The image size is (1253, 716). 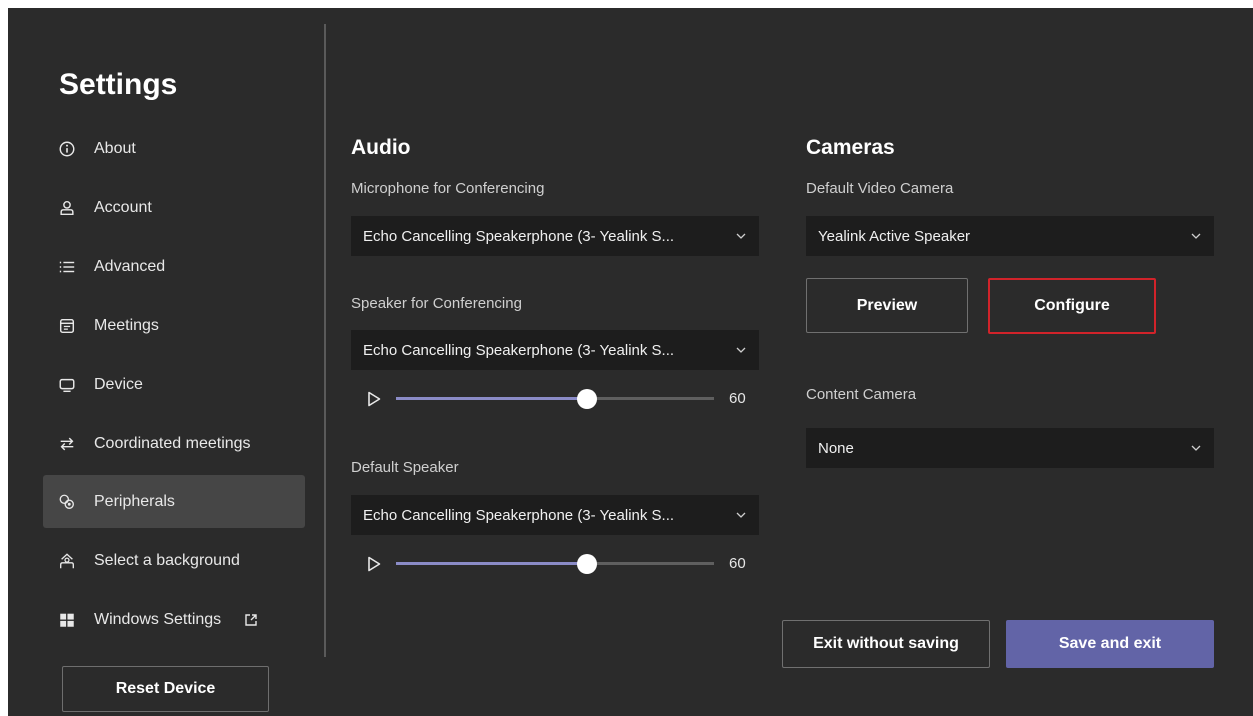 I want to click on list-icon, so click(x=67, y=267).